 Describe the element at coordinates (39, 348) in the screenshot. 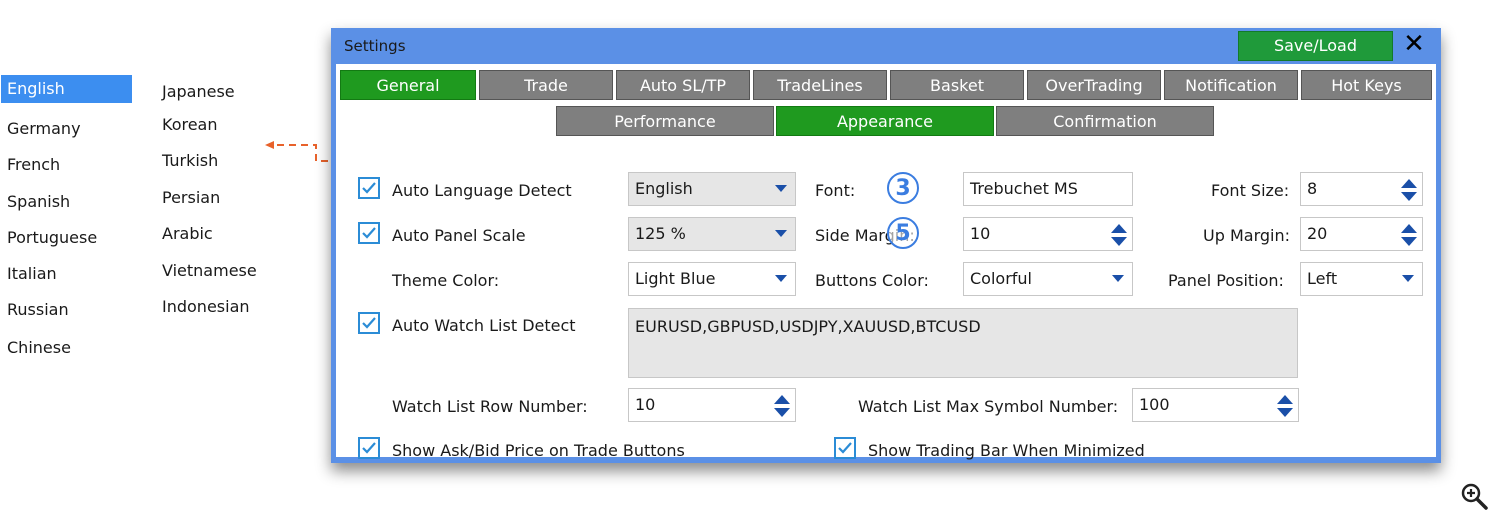

I see `language-item: Chinese` at that location.